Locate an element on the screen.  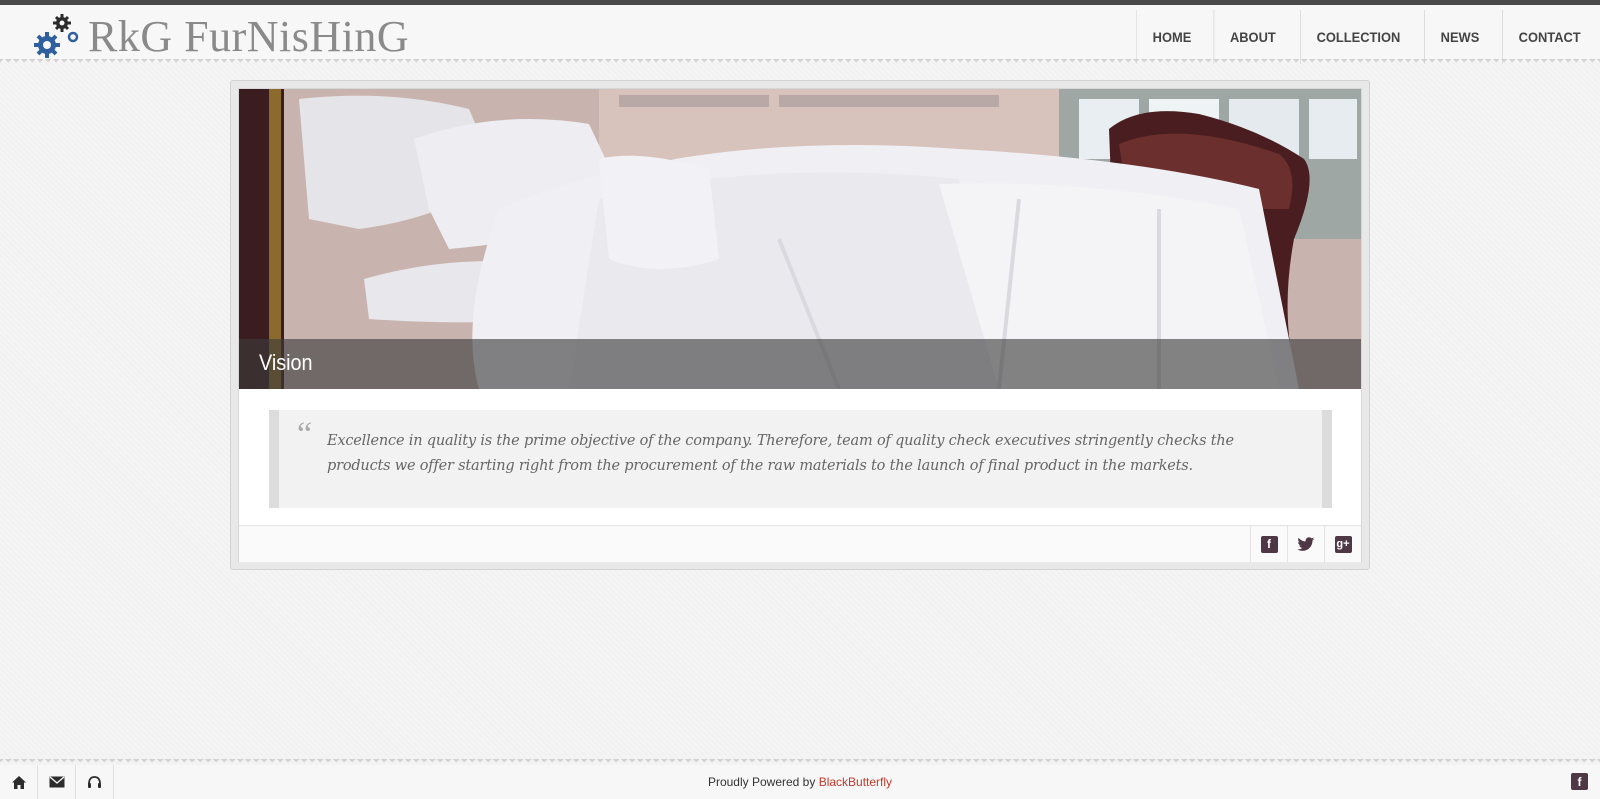
powered-by-link: BlackButterfly is located at coordinates (855, 782).